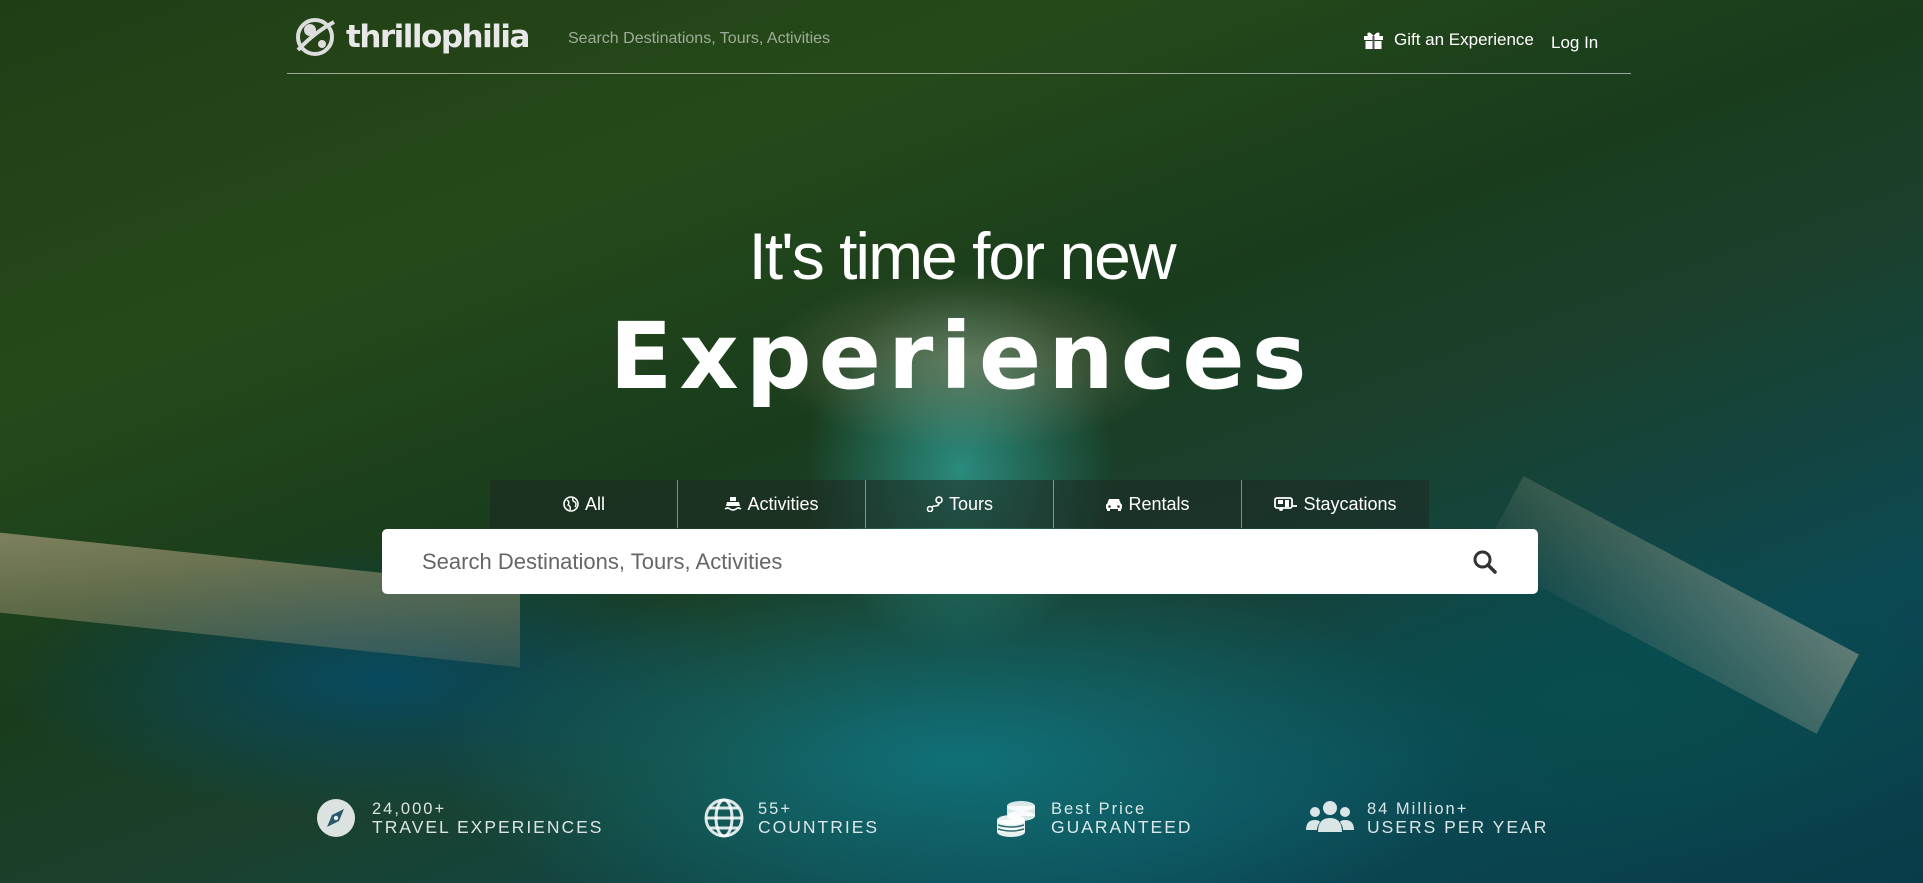 This screenshot has width=1923, height=883. What do you see at coordinates (438, 37) in the screenshot?
I see `logo-text: thrillophilia` at bounding box center [438, 37].